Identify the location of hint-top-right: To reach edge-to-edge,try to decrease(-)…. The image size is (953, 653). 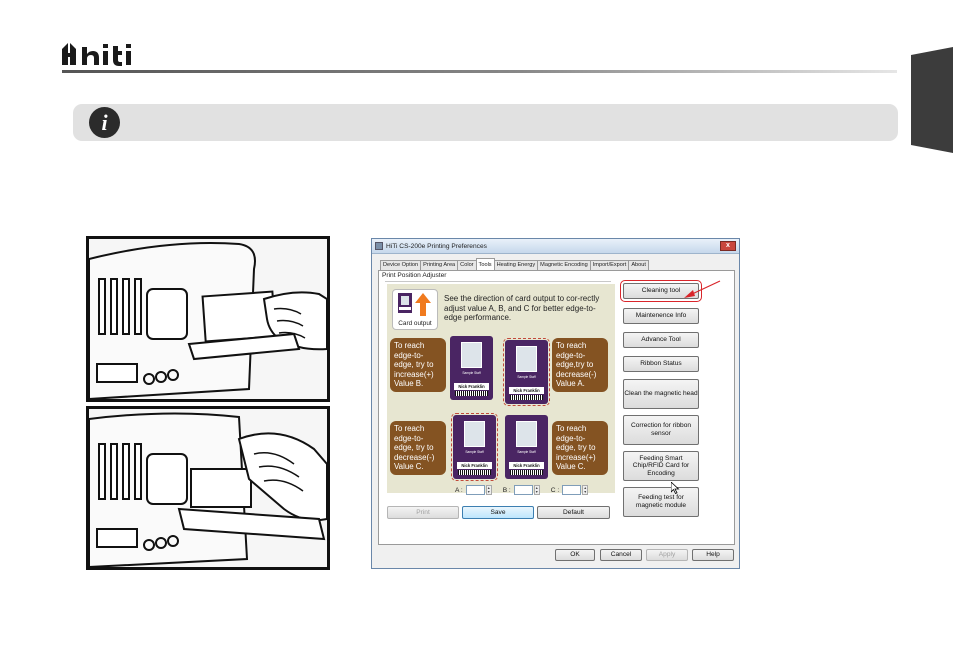
(580, 365).